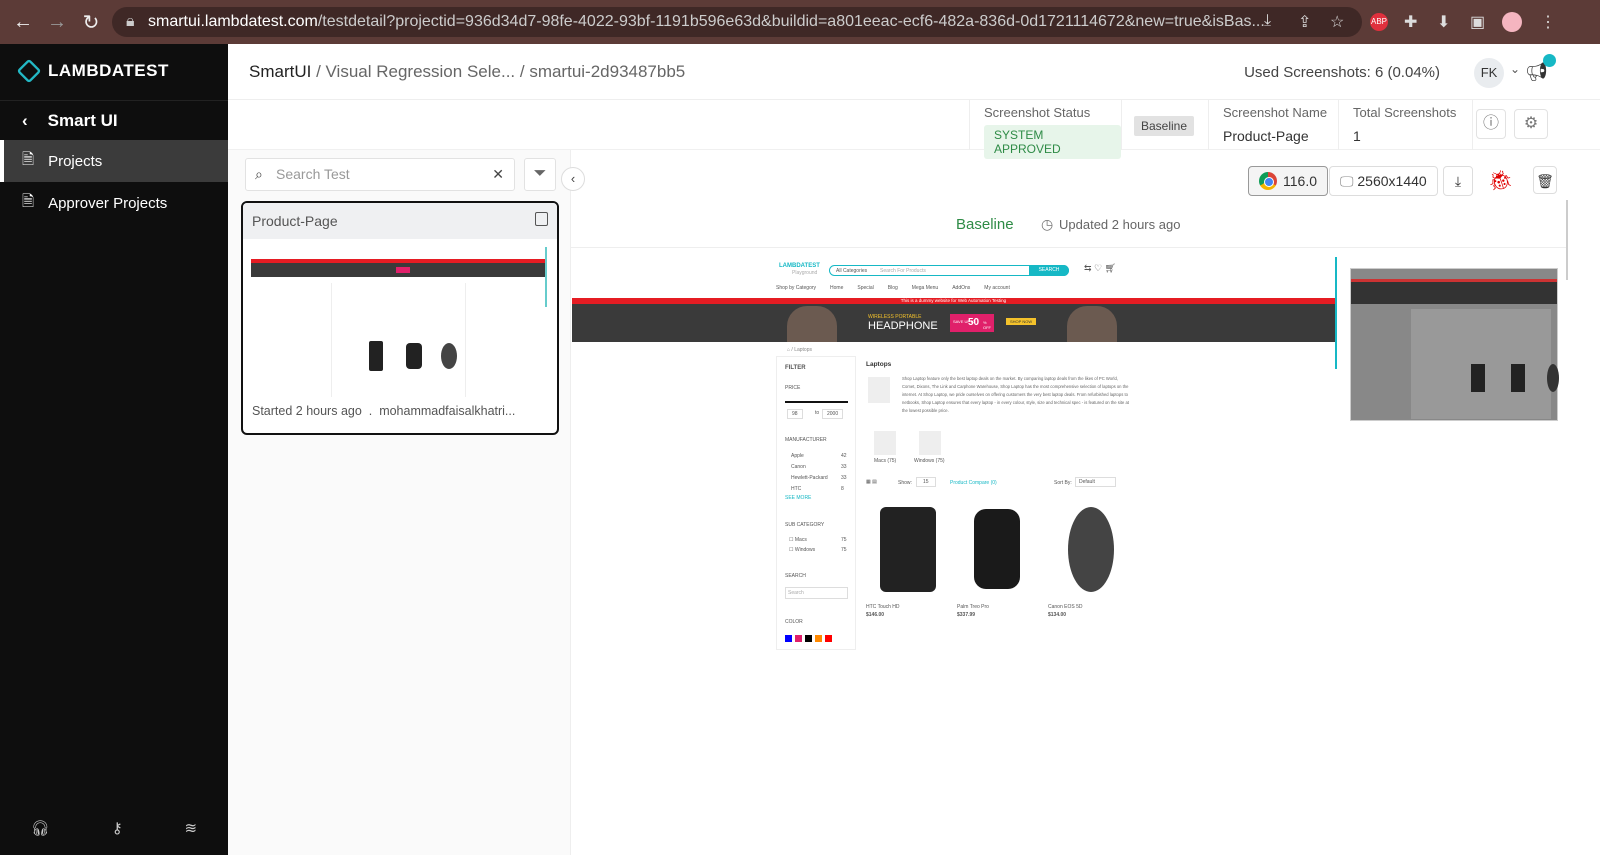 The image size is (1600, 855). Describe the element at coordinates (1063, 483) in the screenshot. I see `screenshot-content: Sort By:` at that location.